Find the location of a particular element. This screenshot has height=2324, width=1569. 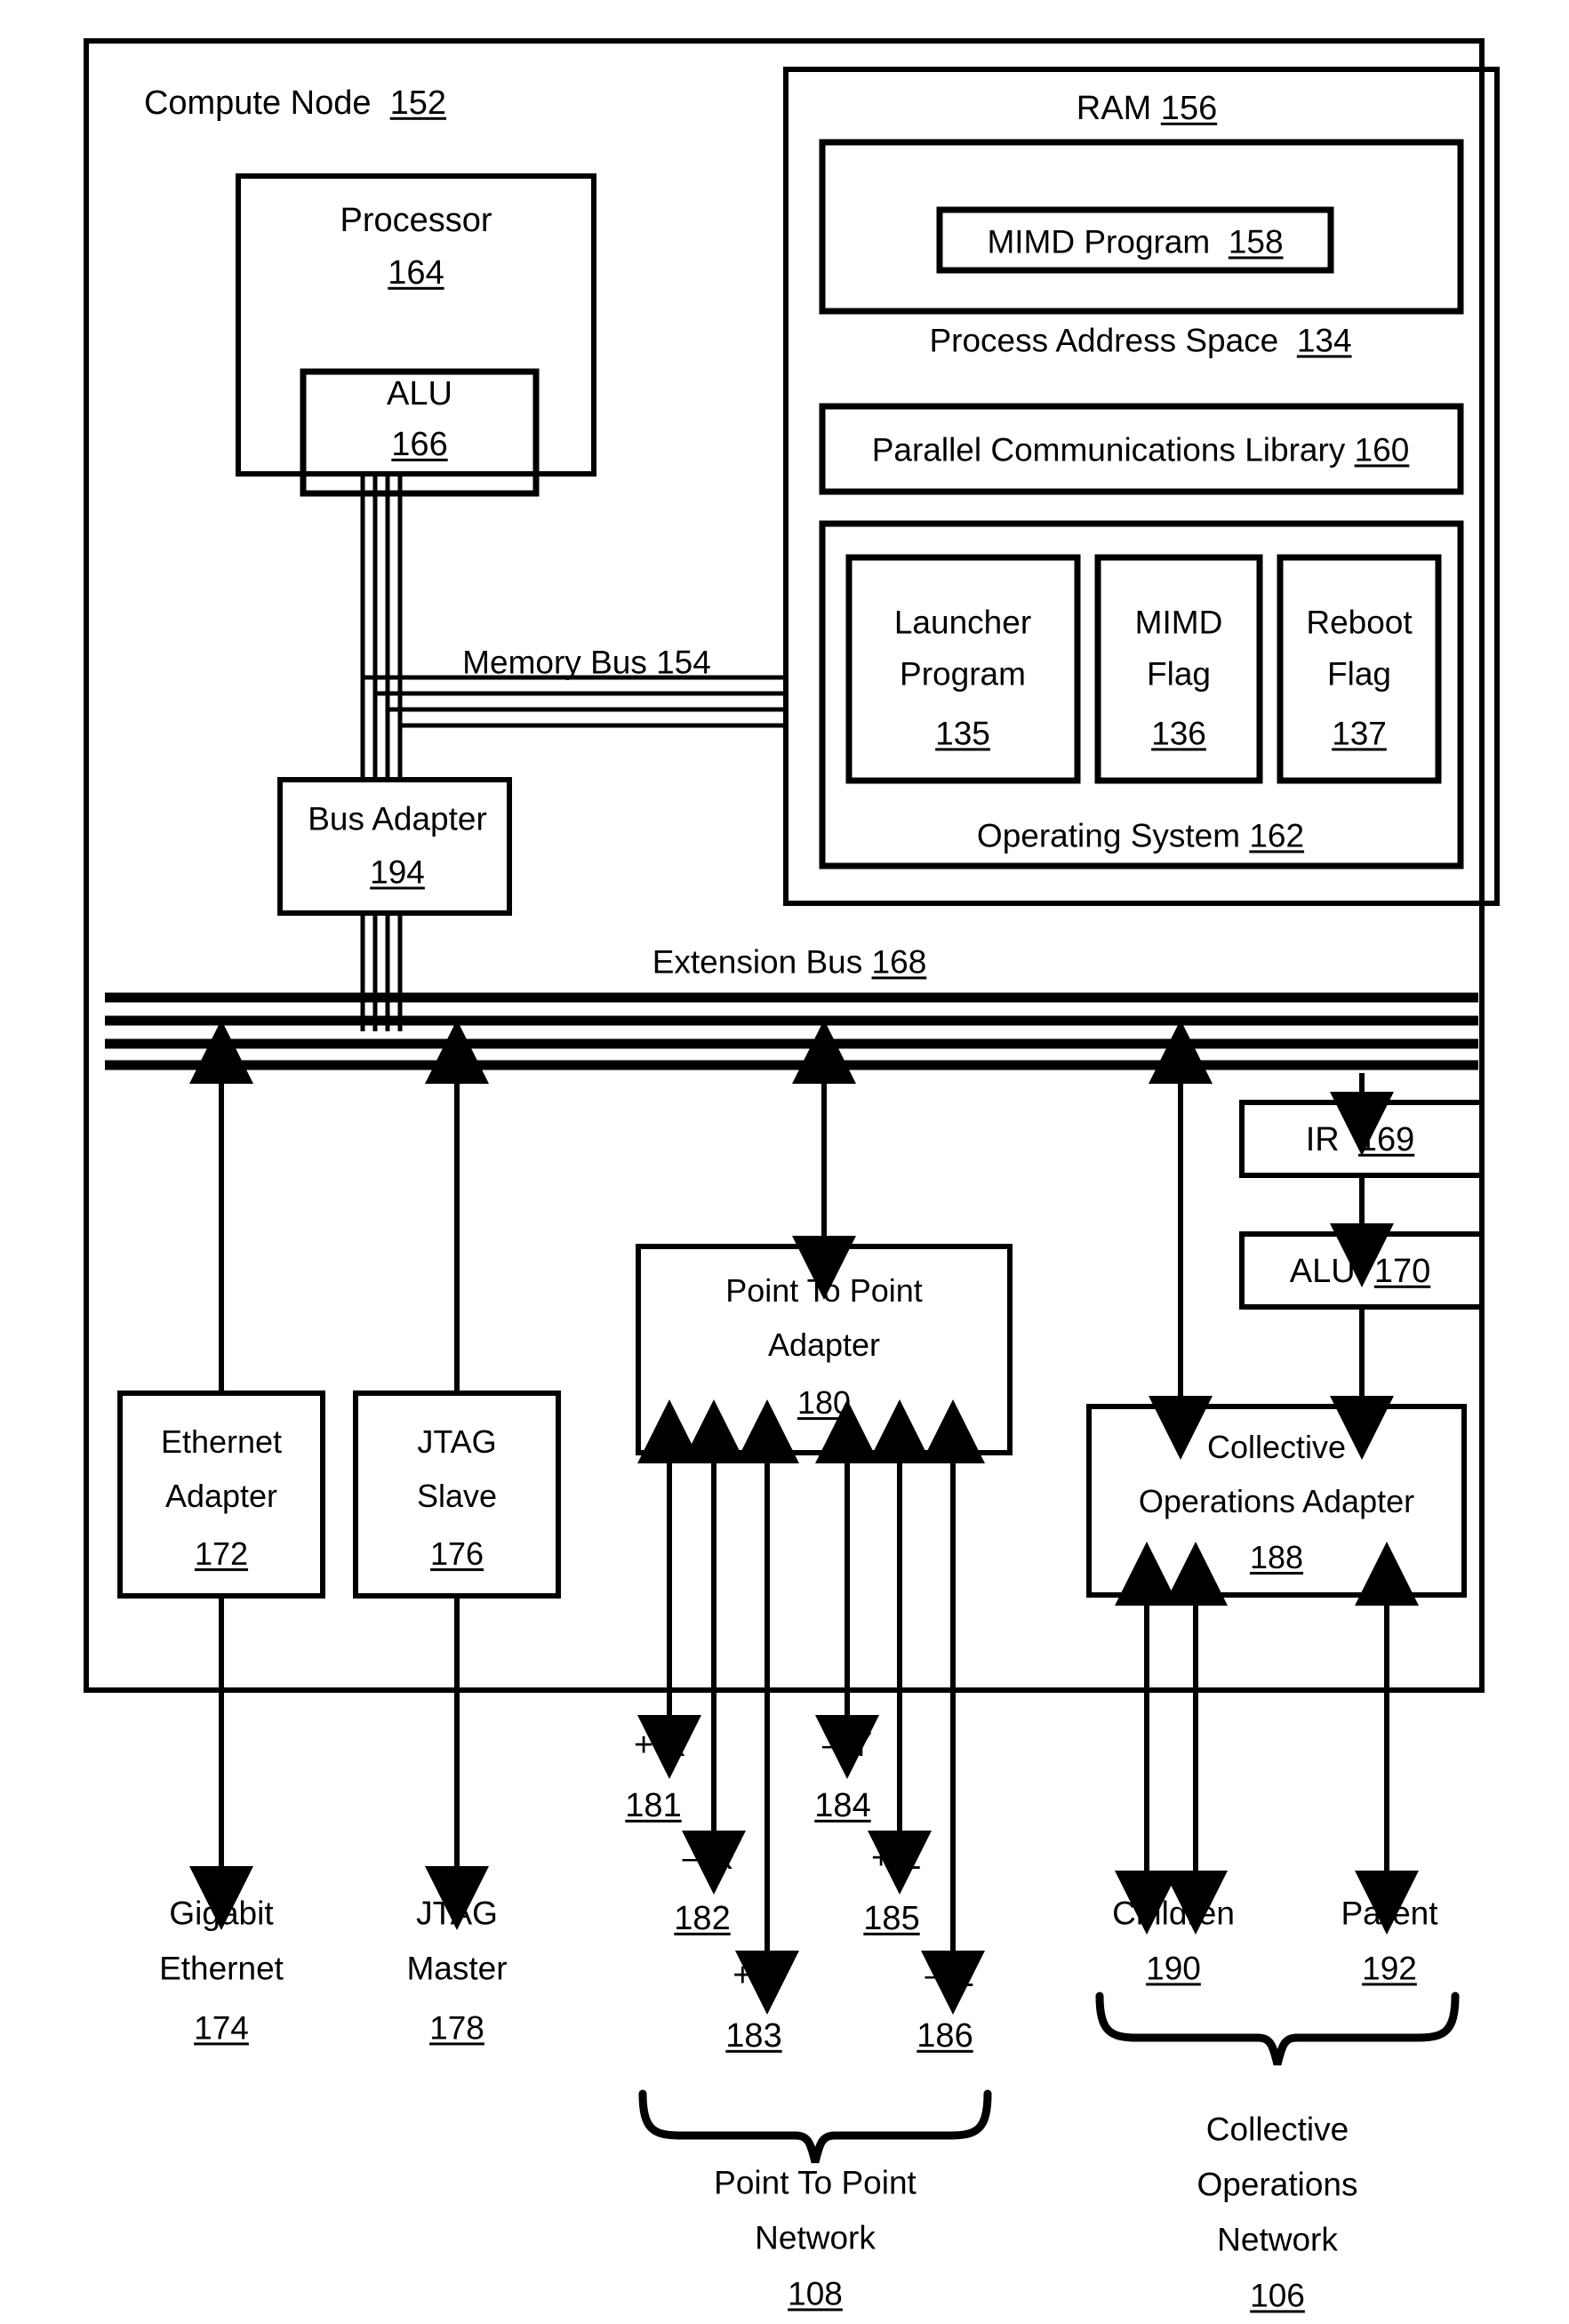

axis-plus-z-label: + Z is located at coordinates (896, 1858).